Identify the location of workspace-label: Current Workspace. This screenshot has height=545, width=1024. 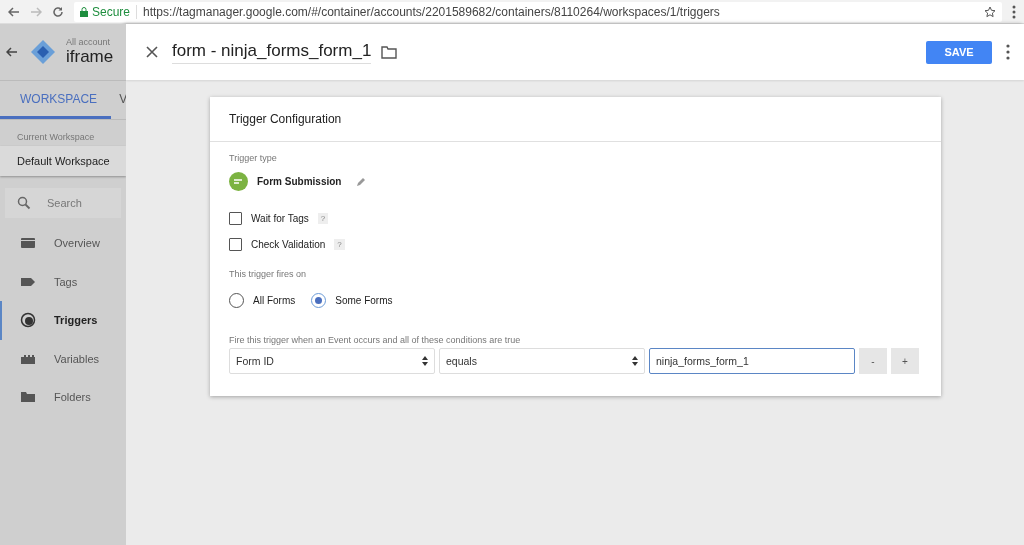
(56, 137).